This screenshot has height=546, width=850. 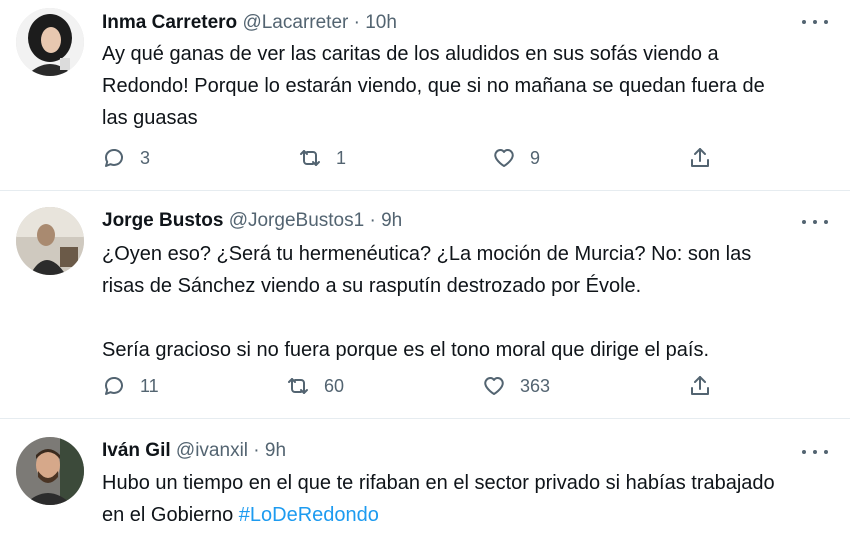 I want to click on author-name: Inma Carretero, so click(x=169, y=22).